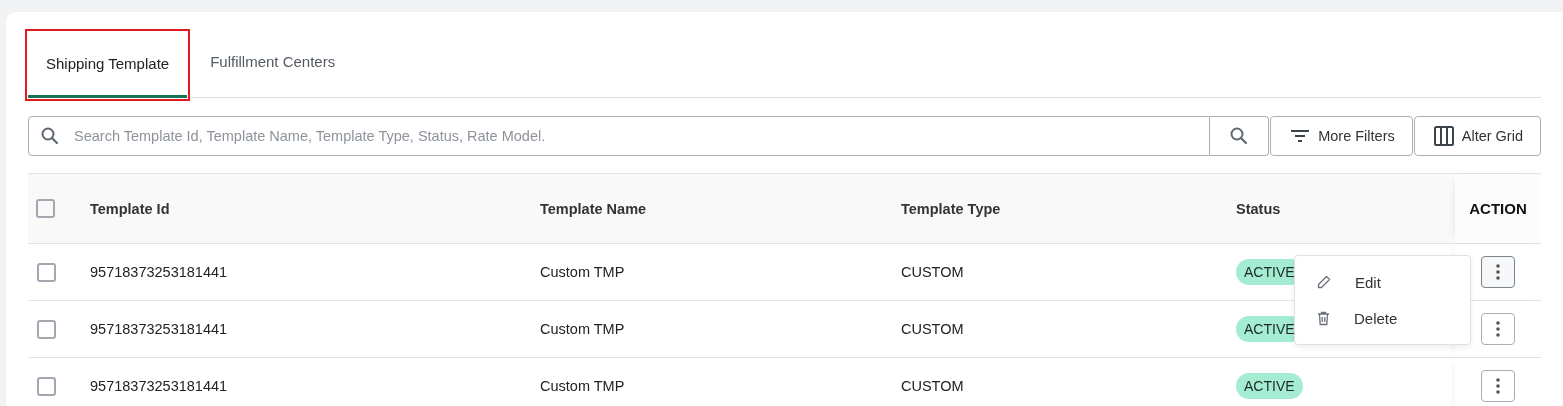 The width and height of the screenshot is (1563, 406). Describe the element at coordinates (108, 65) in the screenshot. I see `tab: Shipping Template` at that location.